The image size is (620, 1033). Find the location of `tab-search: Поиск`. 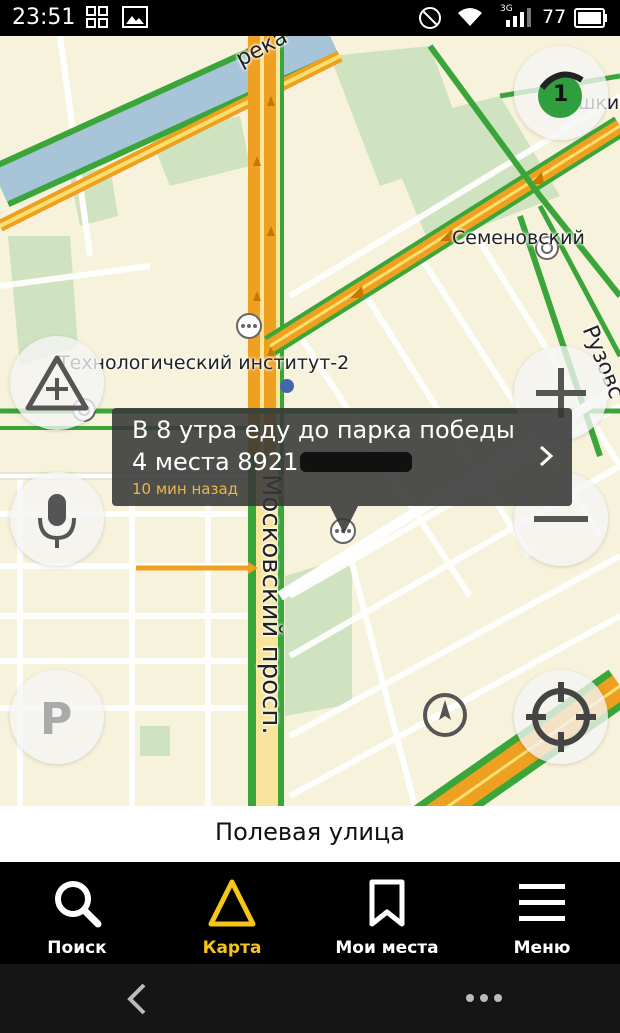

tab-search: Поиск is located at coordinates (77, 913).